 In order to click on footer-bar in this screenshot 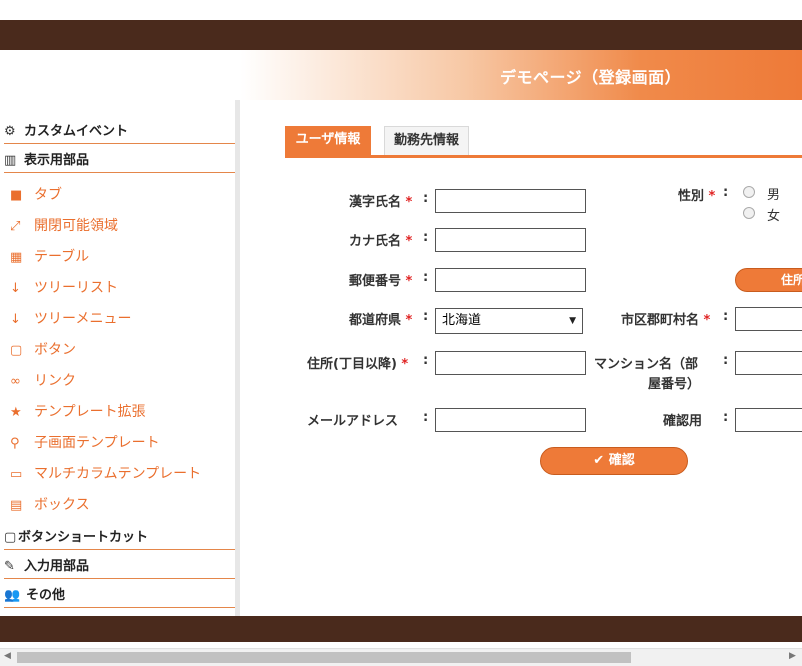, I will do `click(401, 629)`.